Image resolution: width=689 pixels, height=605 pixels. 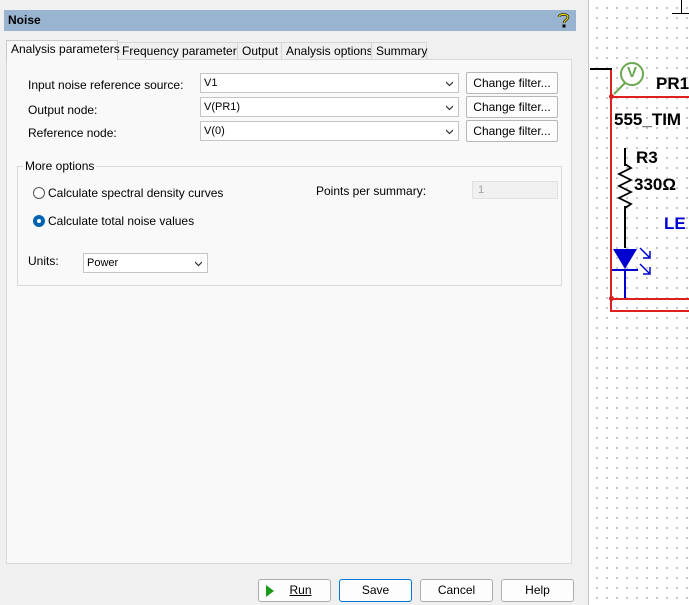 I want to click on button-label: Save, so click(x=375, y=590).